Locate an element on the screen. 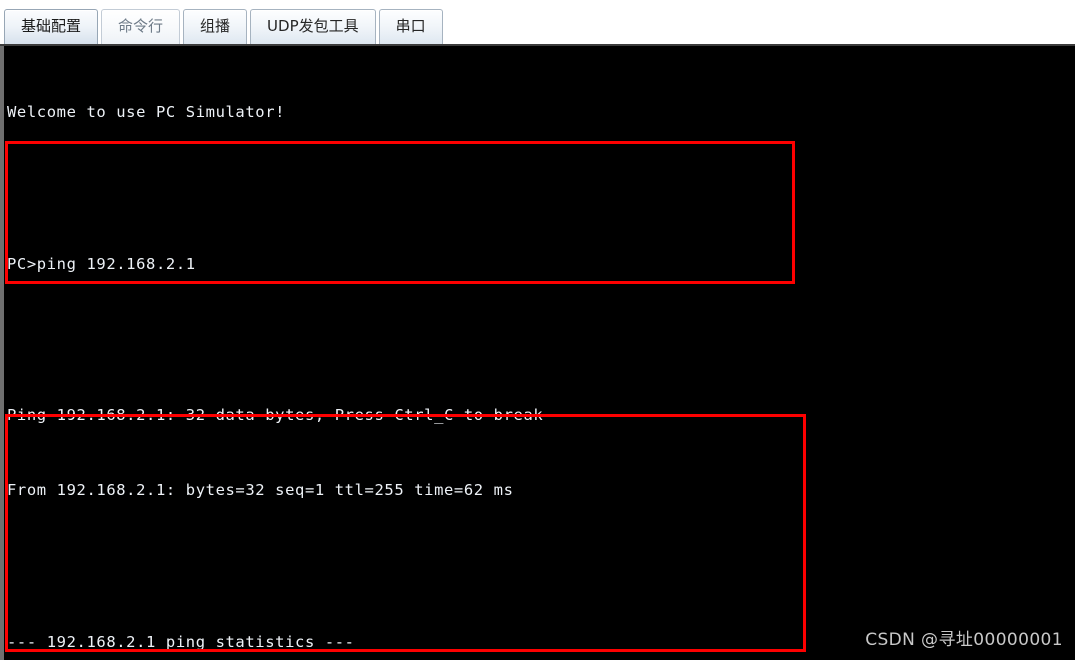 Image resolution: width=1075 pixels, height=660 pixels. terminal-line: Welcome to use PC Simulator! is located at coordinates (146, 112).